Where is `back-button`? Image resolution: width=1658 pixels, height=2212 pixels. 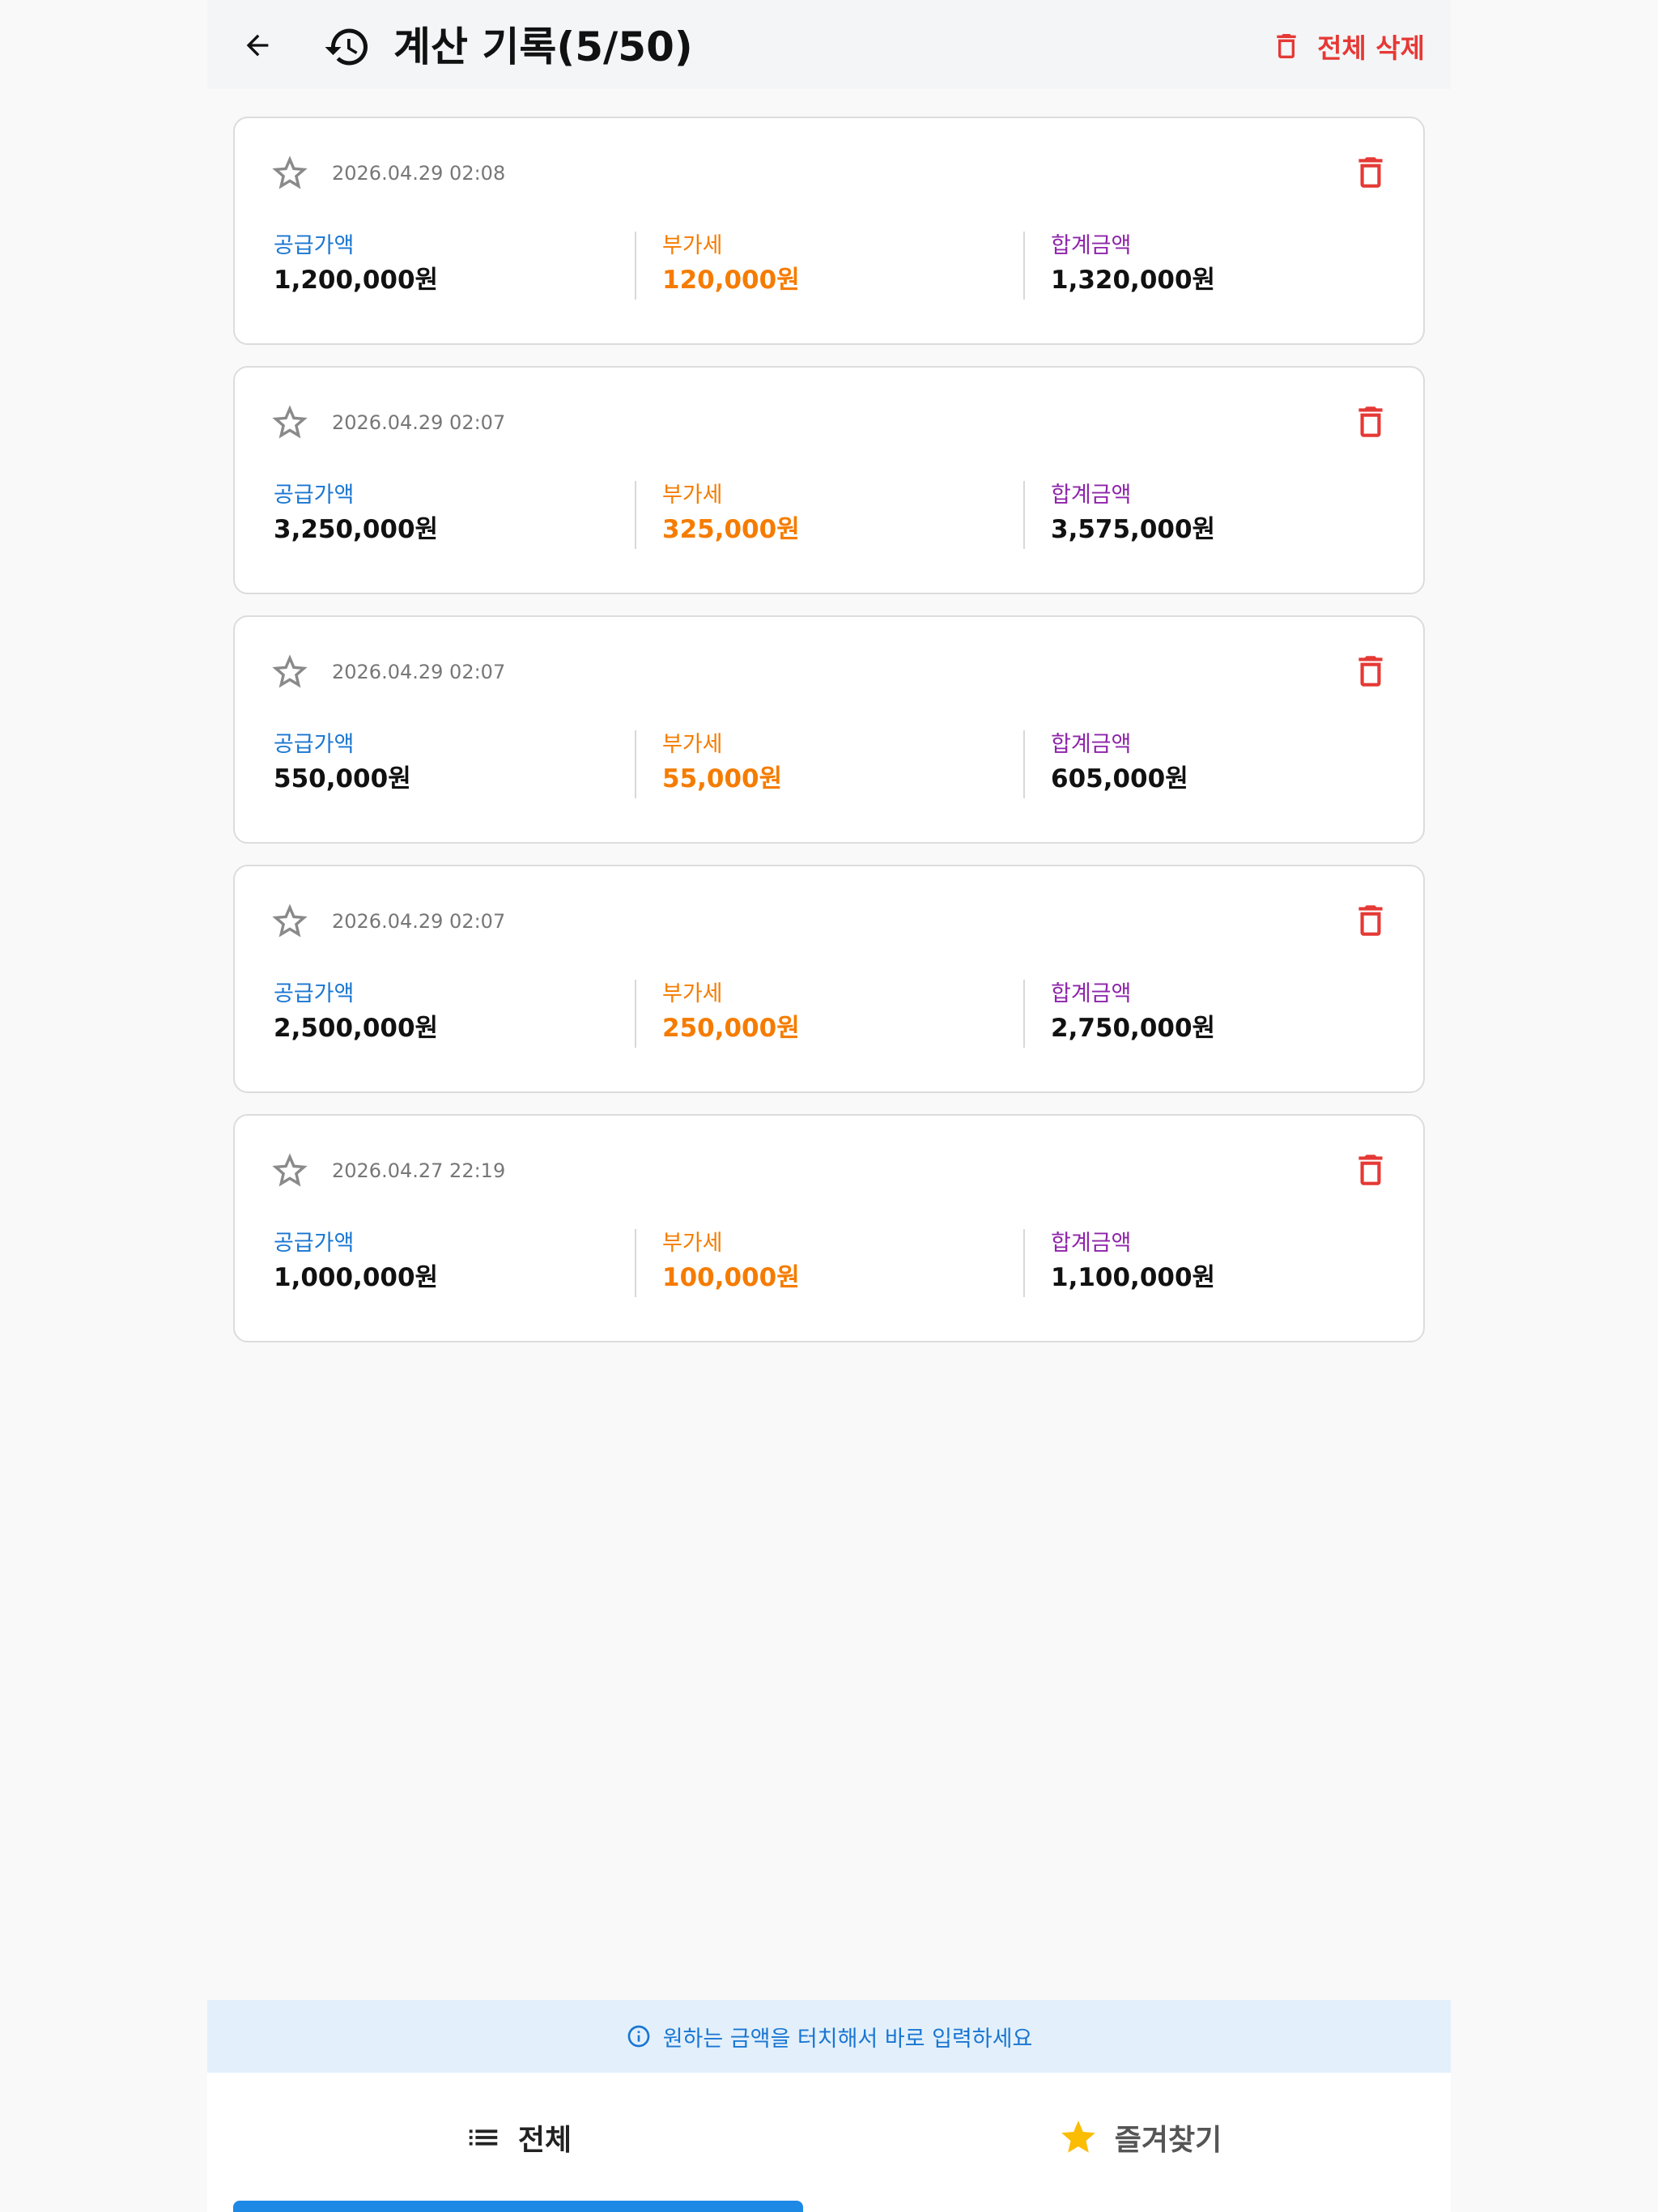 back-button is located at coordinates (257, 46).